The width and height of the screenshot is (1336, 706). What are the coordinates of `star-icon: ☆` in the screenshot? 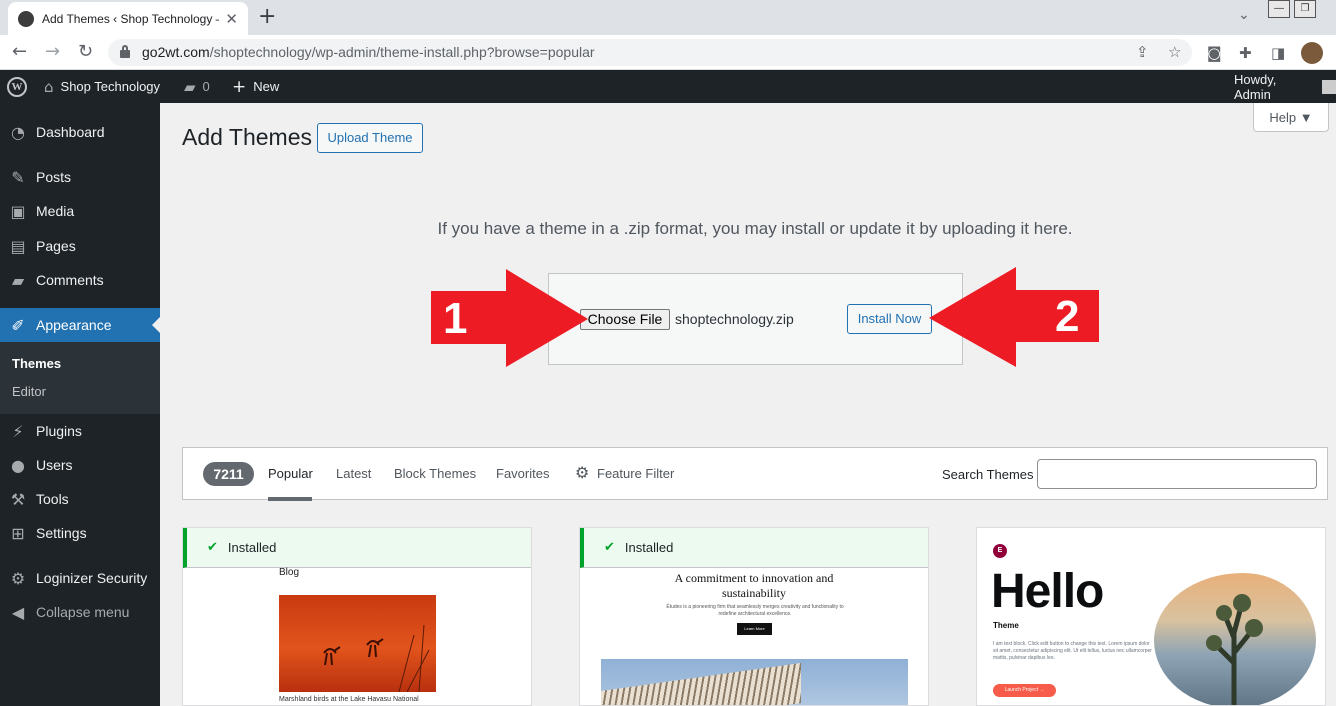 It's located at (1174, 52).